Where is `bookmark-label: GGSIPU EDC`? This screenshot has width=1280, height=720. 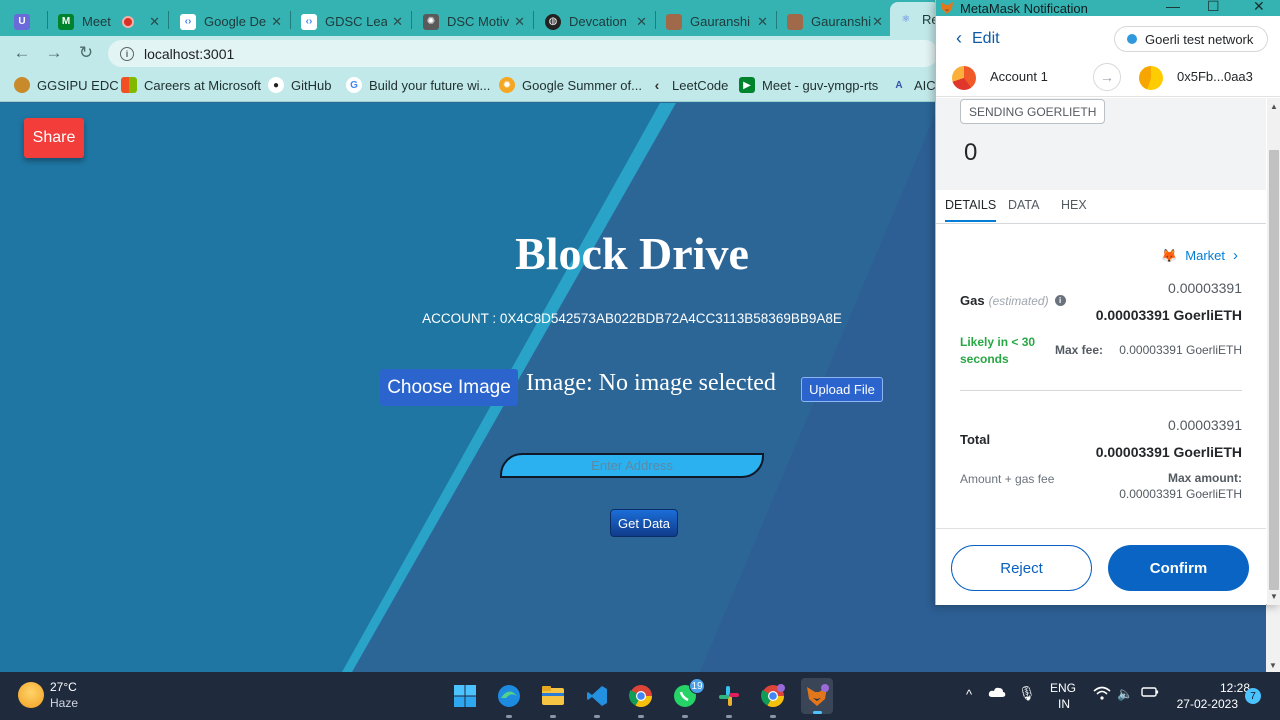
bookmark-label: GGSIPU EDC is located at coordinates (78, 85).